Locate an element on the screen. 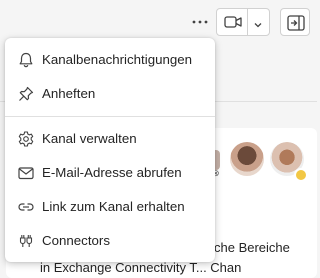  message-text: in Exchange Connectivity T... Chan is located at coordinates (141, 267).